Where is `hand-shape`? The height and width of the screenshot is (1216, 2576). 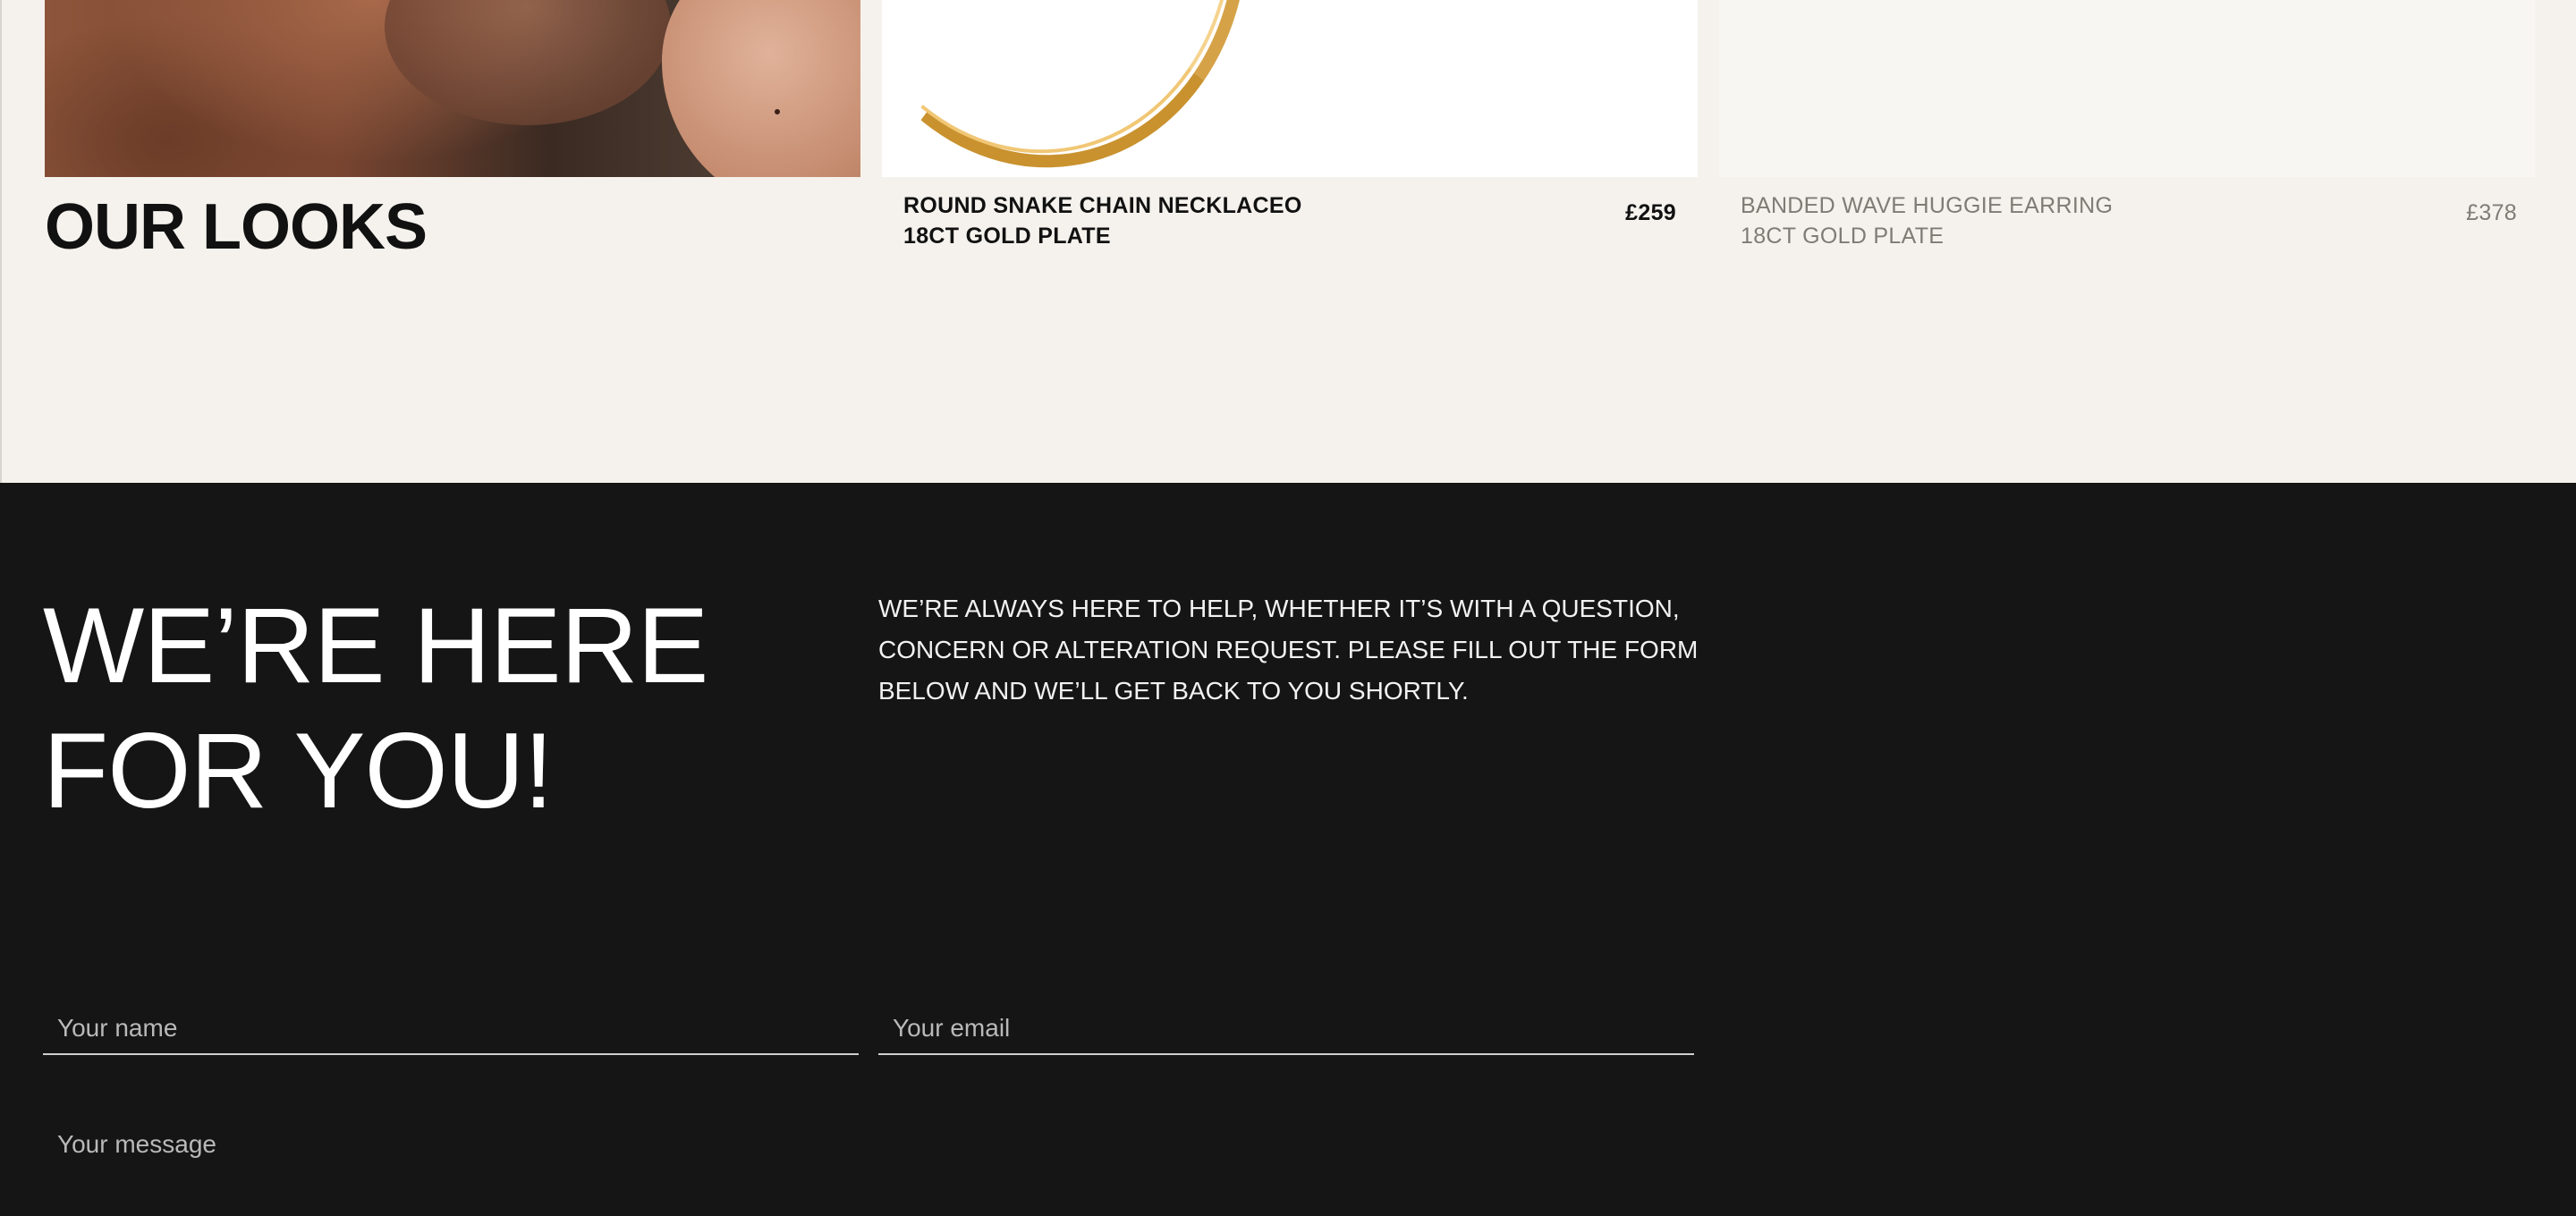
hand-shape is located at coordinates (761, 88).